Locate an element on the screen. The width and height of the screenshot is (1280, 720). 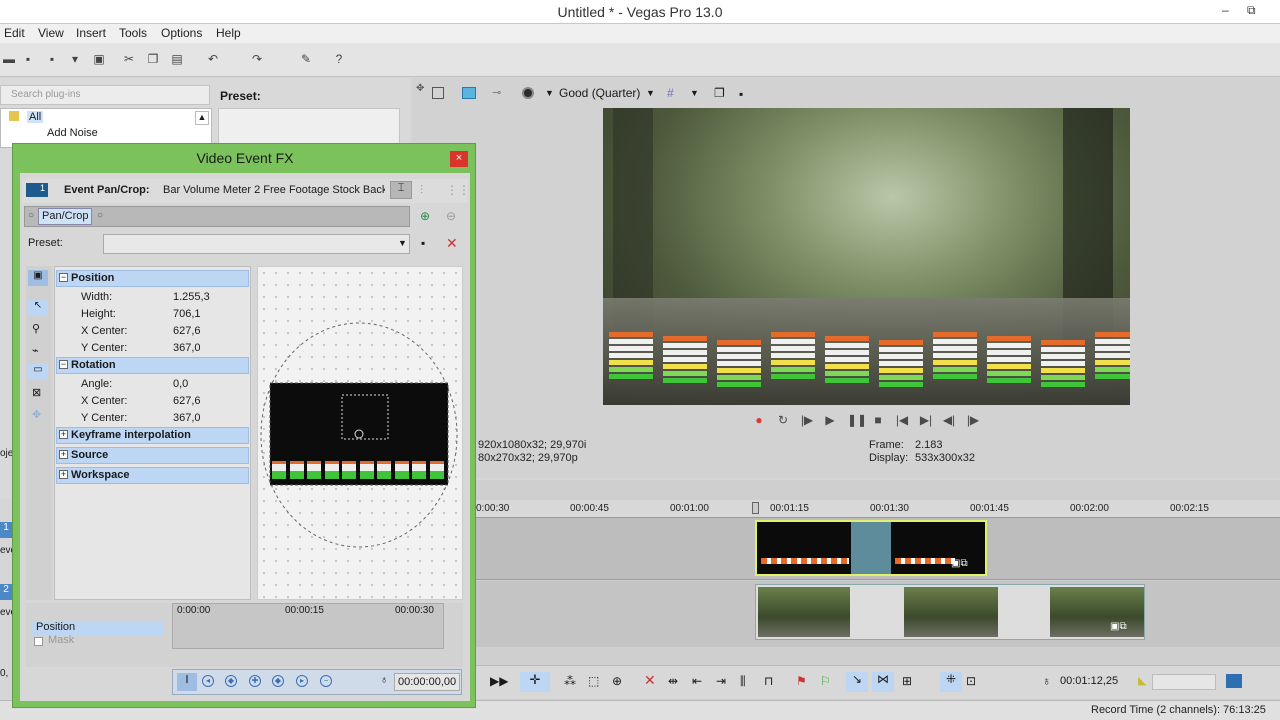
cut-icon: ✂ is located at coordinates (129, 59).